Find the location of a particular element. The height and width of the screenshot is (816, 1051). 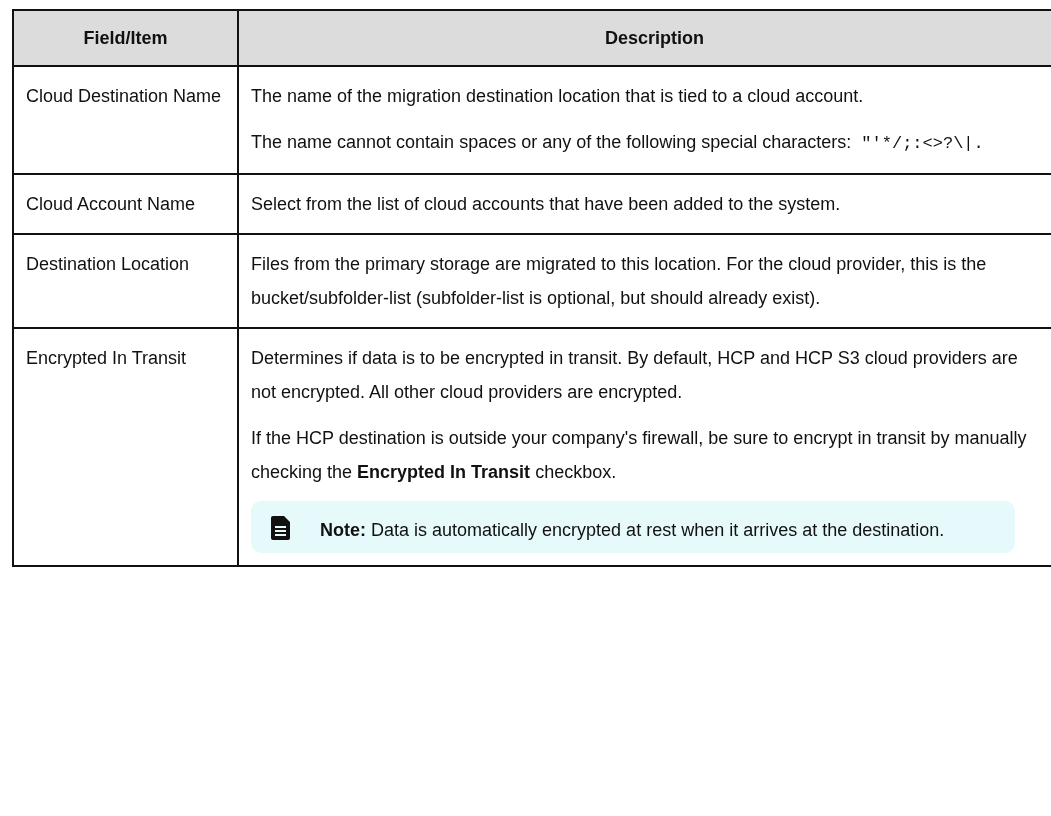

description-text: Files from the primary storage are migrated to this location. For the cloud provider, this is the bucket/subfolder-list (subfolder-list is optional, but should already exist). is located at coordinates (619, 281).